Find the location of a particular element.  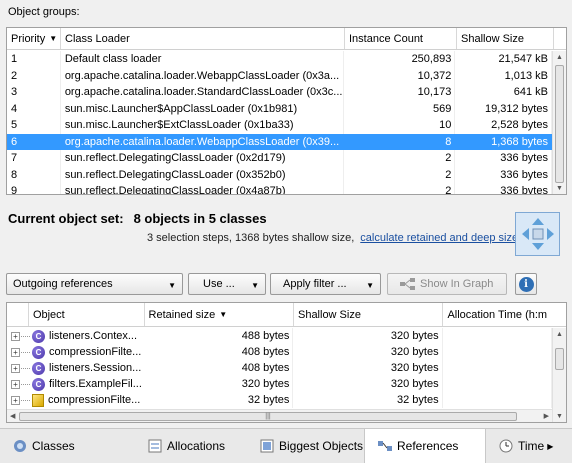

references-direction-select: Outgoing references ▼ is located at coordinates (94, 284).